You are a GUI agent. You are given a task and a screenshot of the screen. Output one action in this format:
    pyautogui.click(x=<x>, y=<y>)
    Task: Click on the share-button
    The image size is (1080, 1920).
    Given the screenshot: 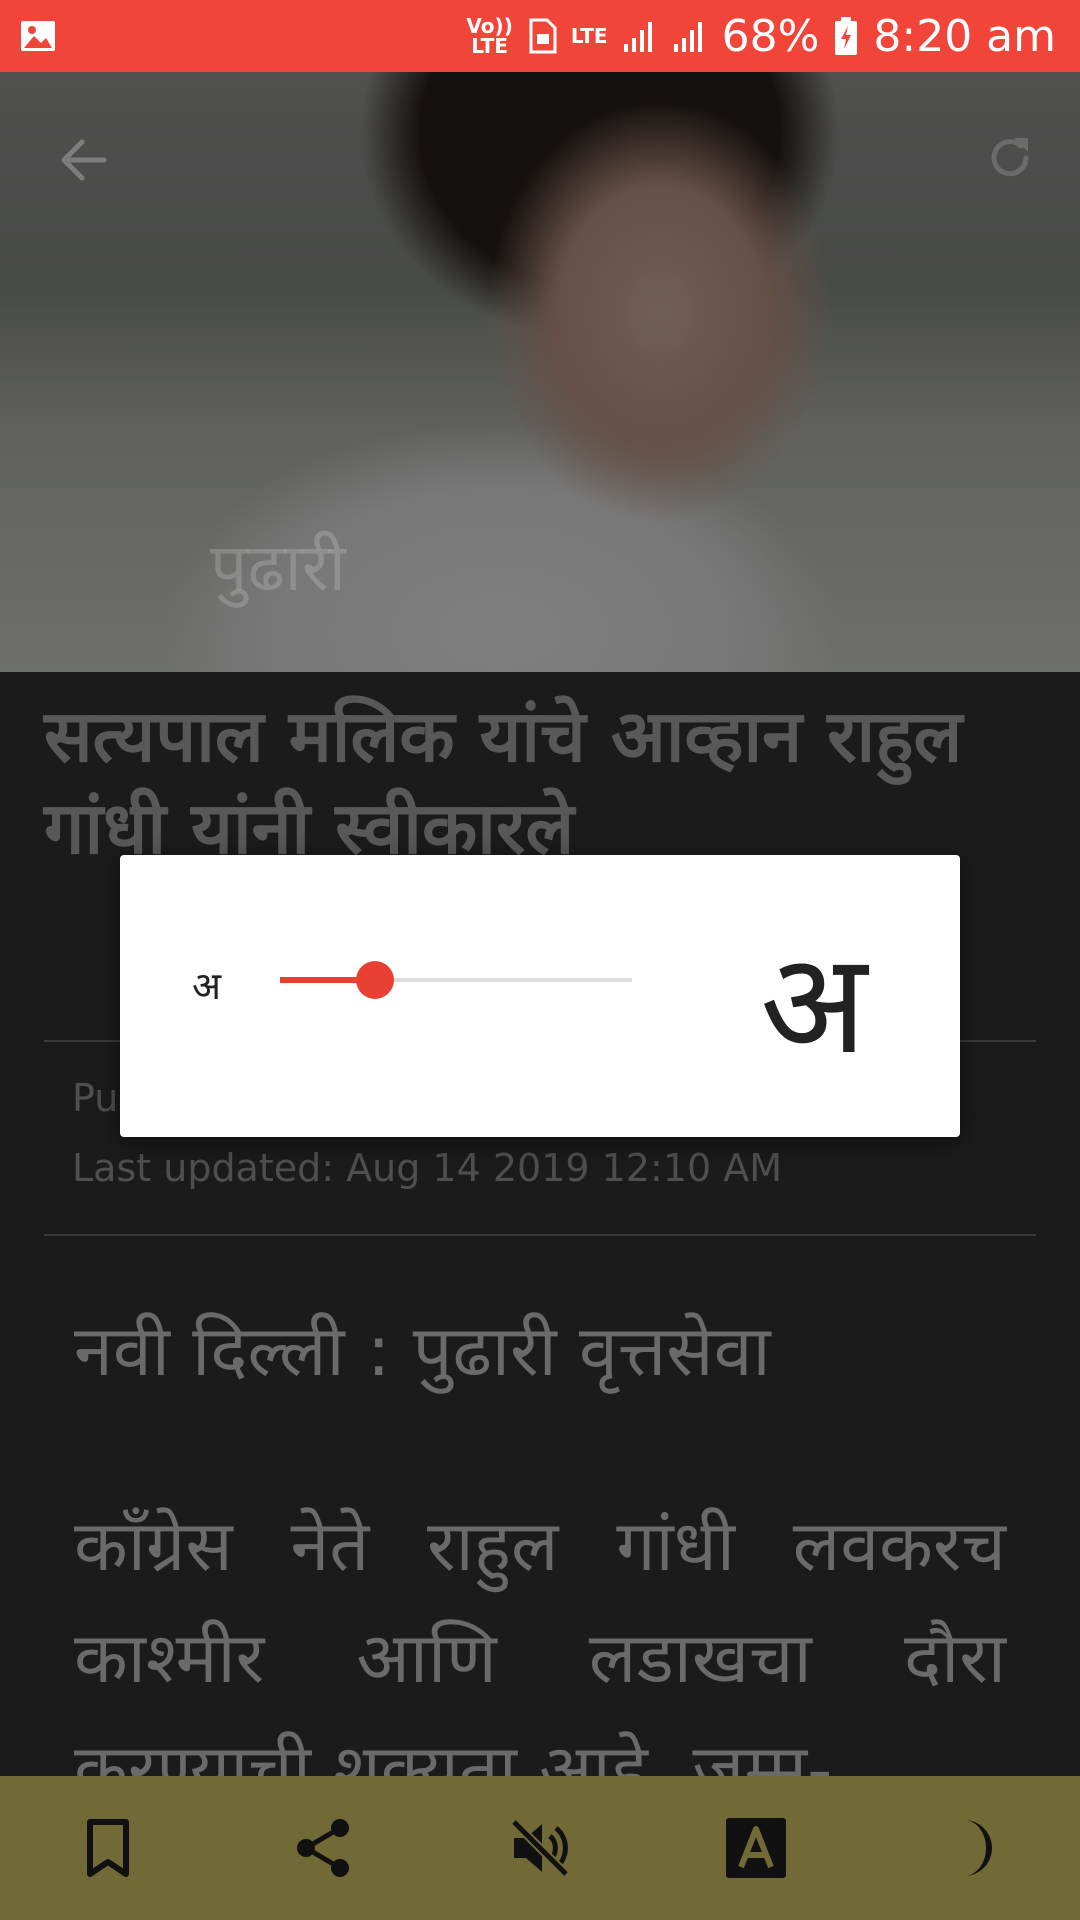 What is the action you would take?
    pyautogui.click(x=324, y=1848)
    